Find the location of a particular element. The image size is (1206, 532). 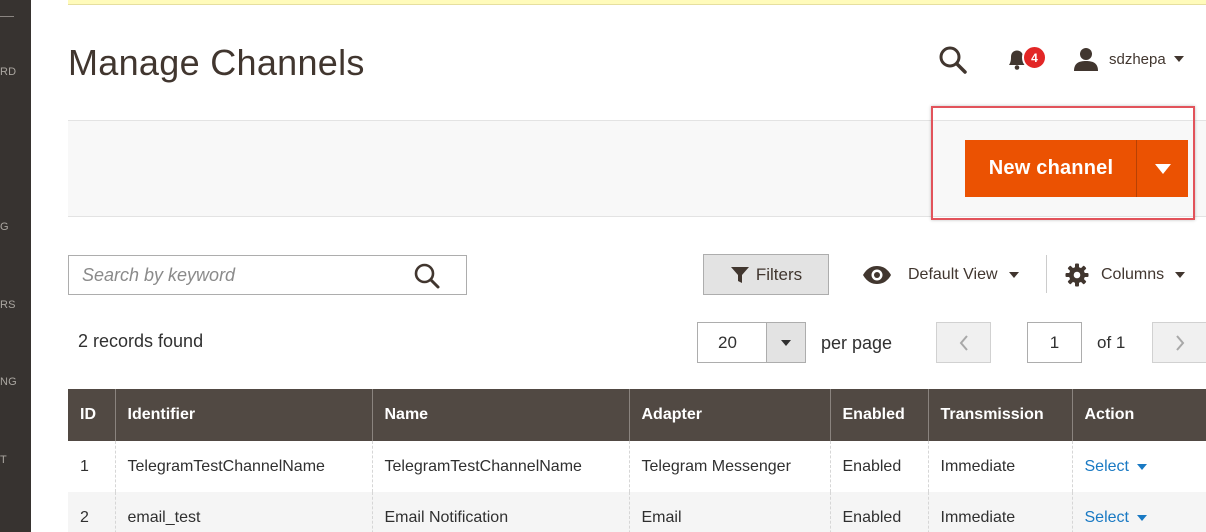

cell-identifier: TelegramTestChannelName is located at coordinates (243, 466).